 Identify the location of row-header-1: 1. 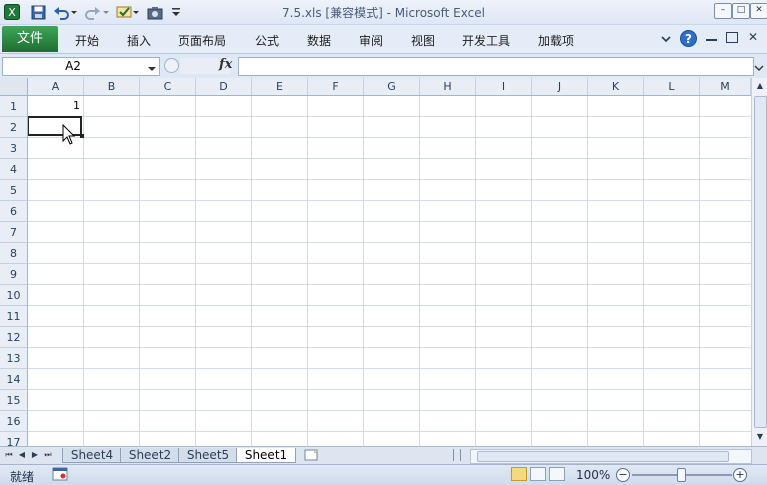
(14, 106).